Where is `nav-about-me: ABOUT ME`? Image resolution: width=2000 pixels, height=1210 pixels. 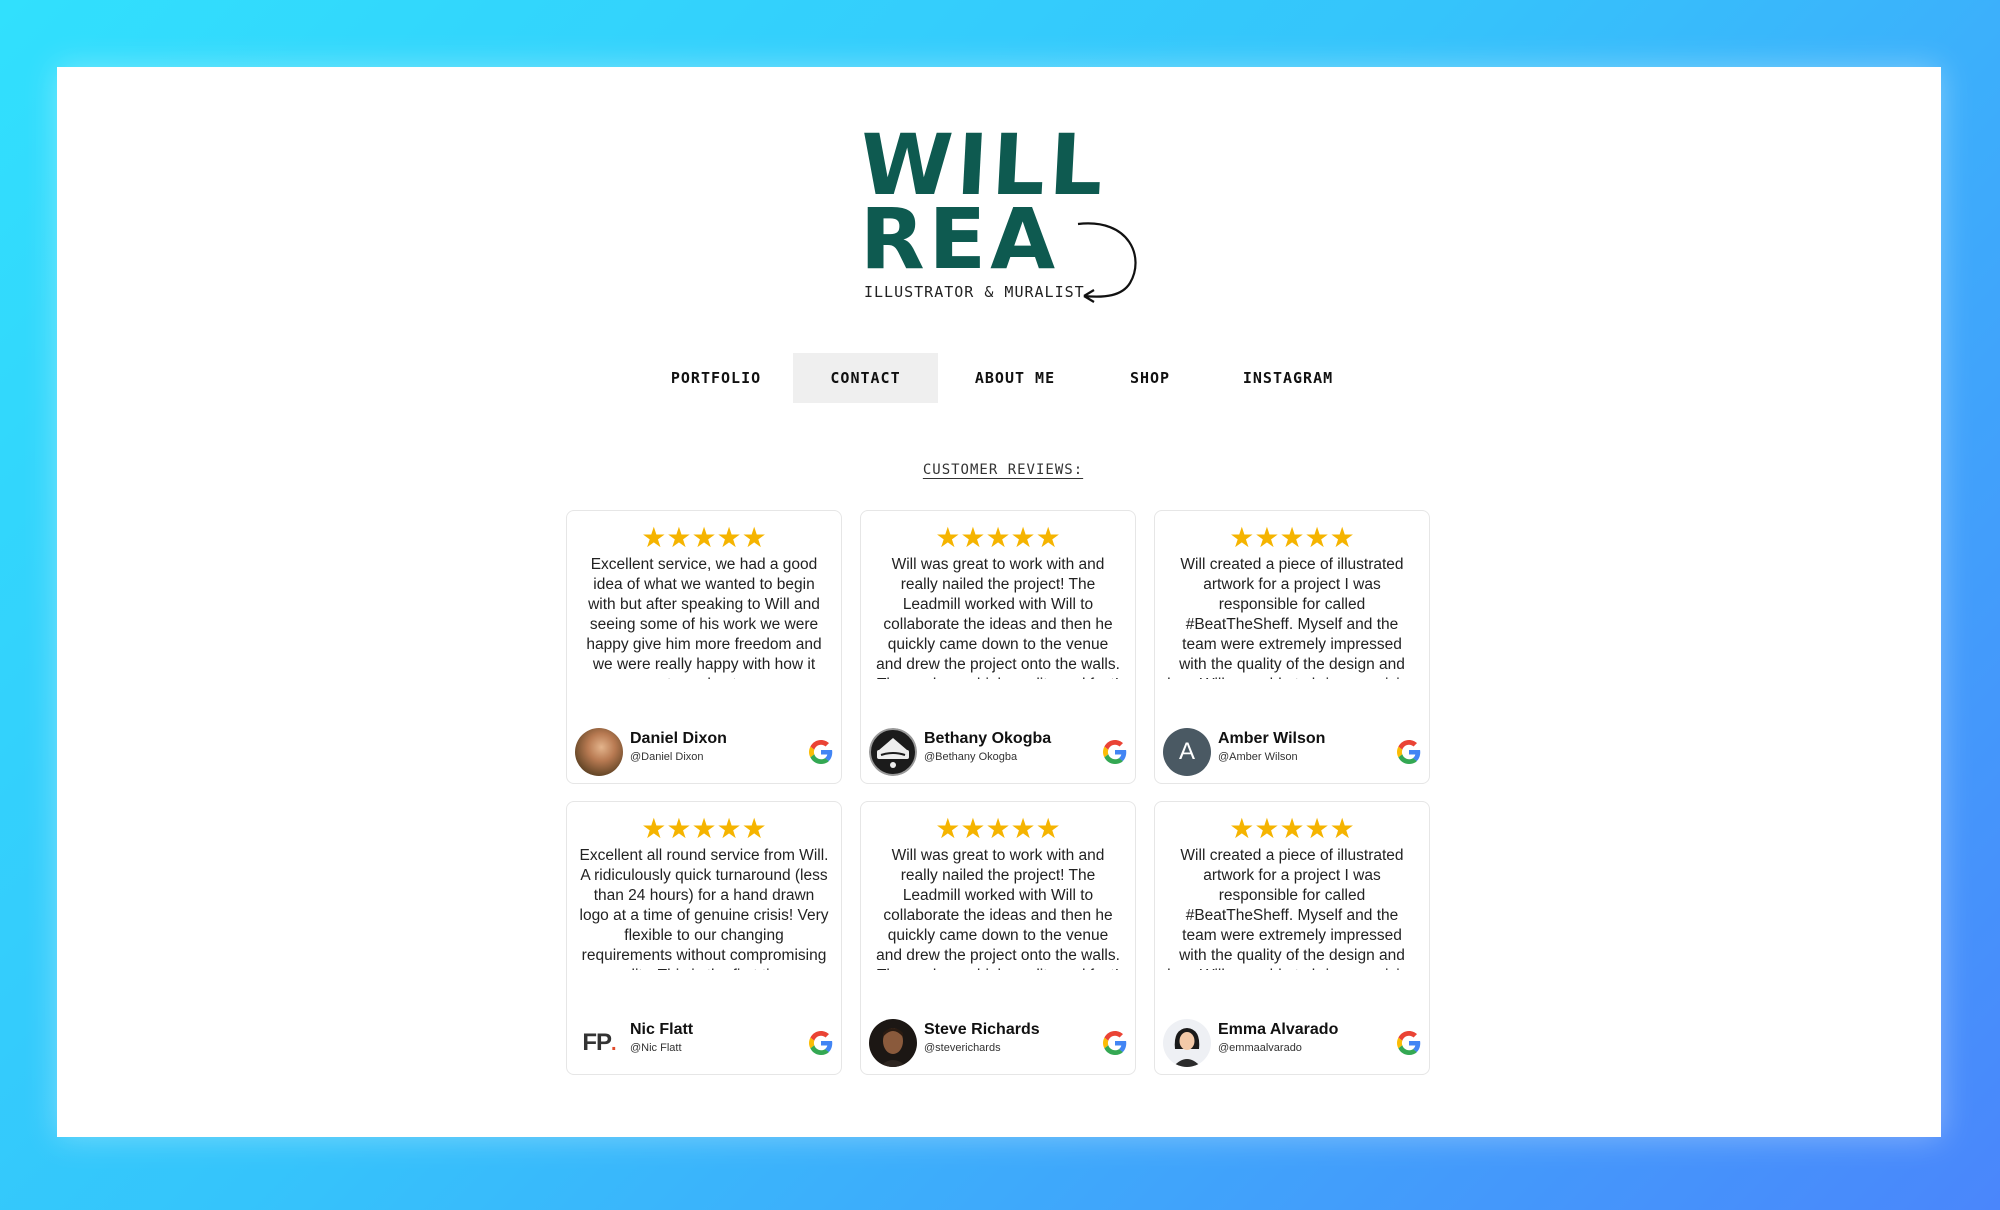 nav-about-me: ABOUT ME is located at coordinates (1015, 378).